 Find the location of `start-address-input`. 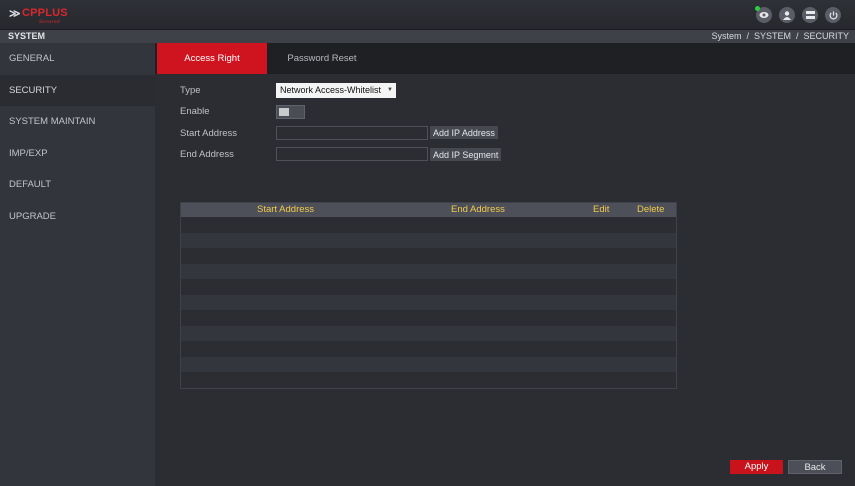

start-address-input is located at coordinates (352, 133).